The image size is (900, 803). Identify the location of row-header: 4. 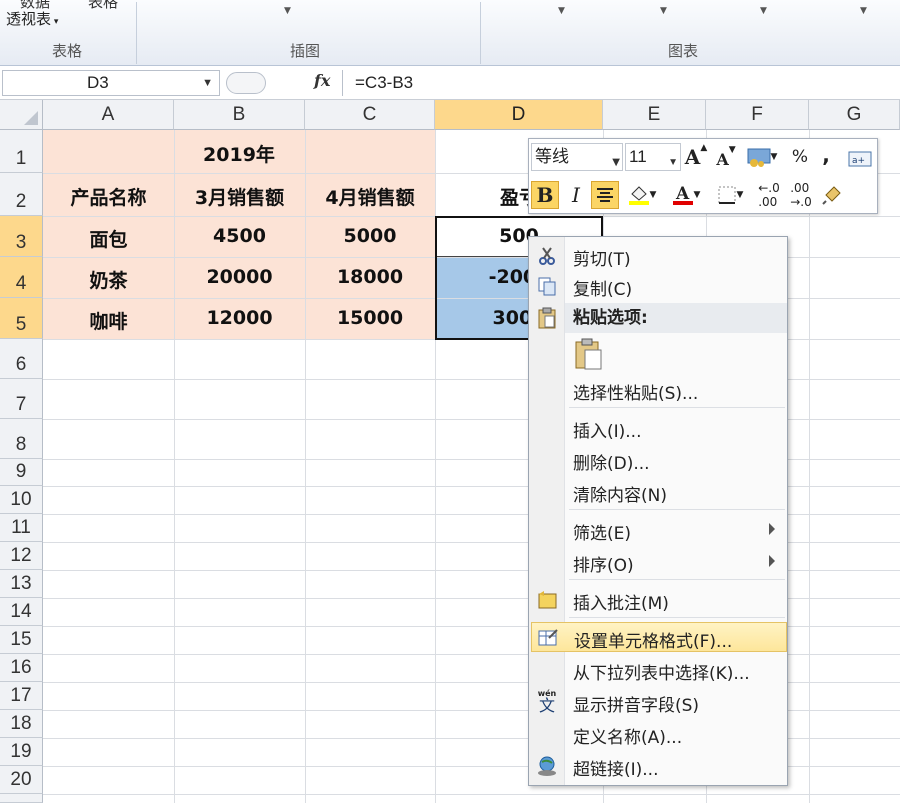
(21, 277).